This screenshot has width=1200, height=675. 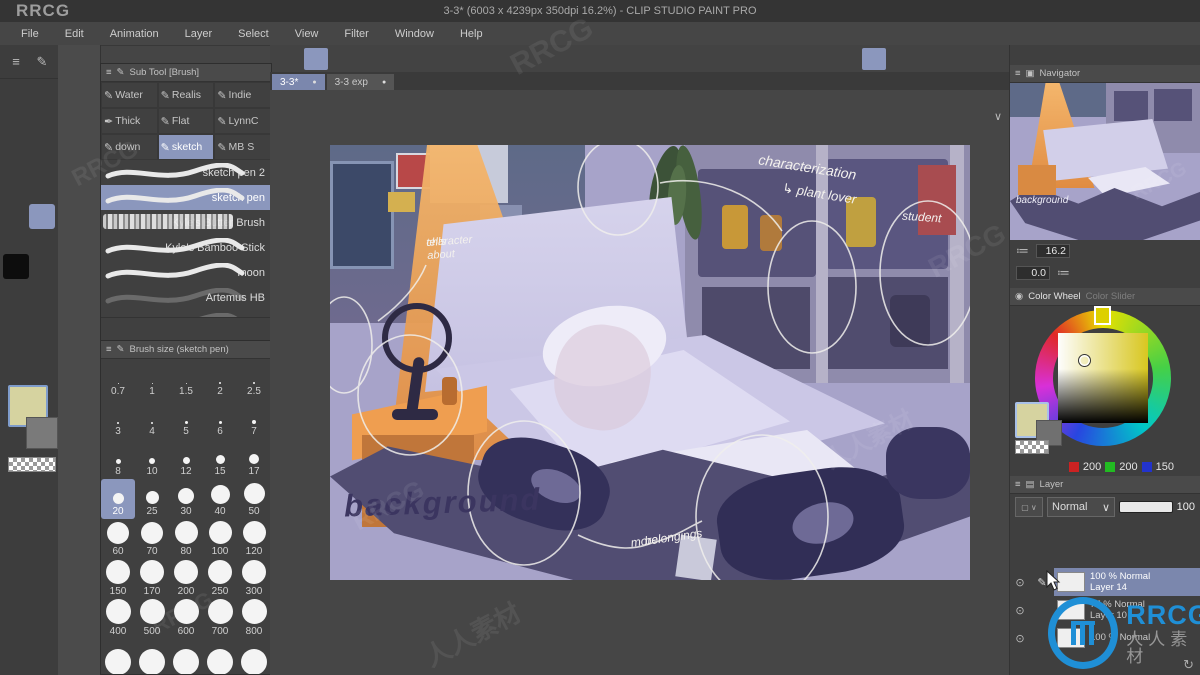 What do you see at coordinates (1105, 161) in the screenshot?
I see `navigator-thumbnail: background` at bounding box center [1105, 161].